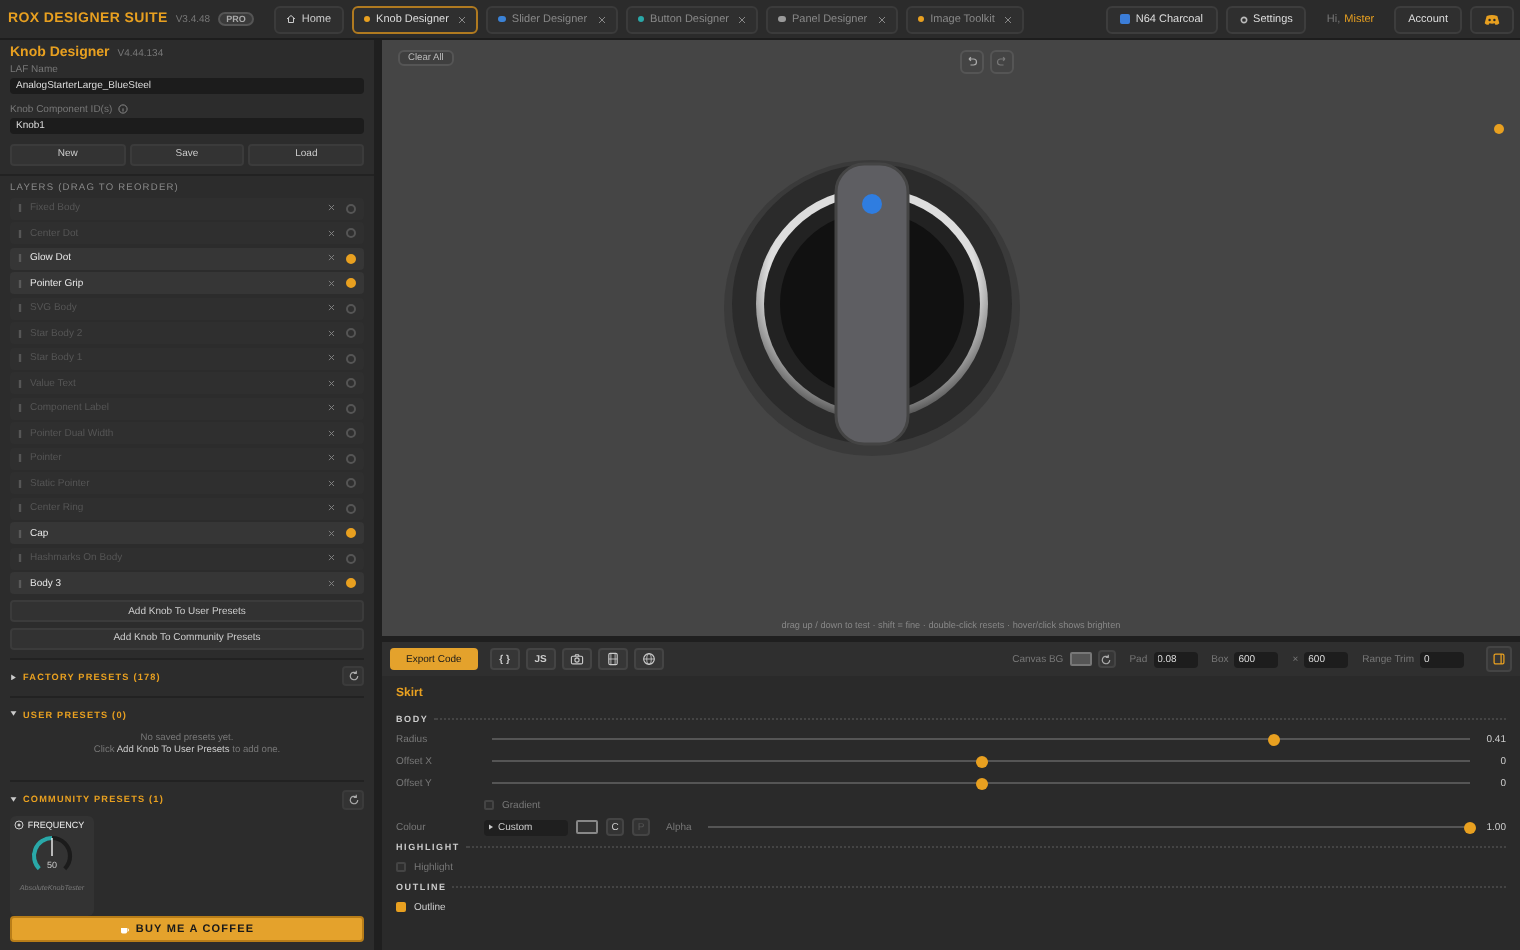  I want to click on film-button, so click(612, 659).